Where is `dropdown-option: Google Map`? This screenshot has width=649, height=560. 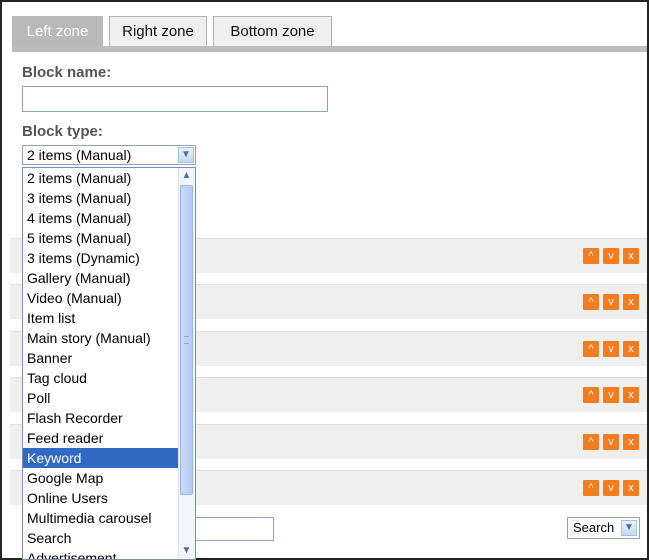 dropdown-option: Google Map is located at coordinates (102, 478).